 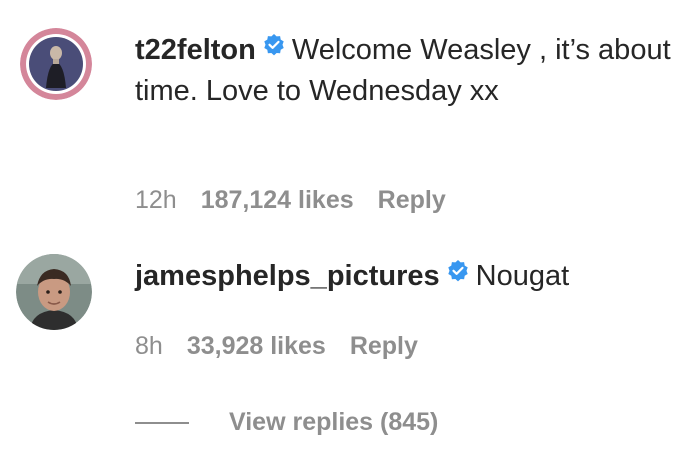 I want to click on view-replies-label: View replies (845), so click(x=334, y=422).